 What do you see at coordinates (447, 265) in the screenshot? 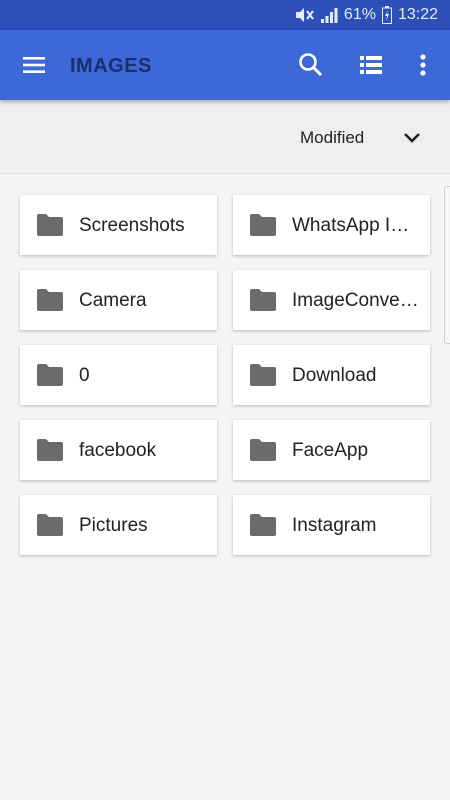
I see `scroll-handle` at bounding box center [447, 265].